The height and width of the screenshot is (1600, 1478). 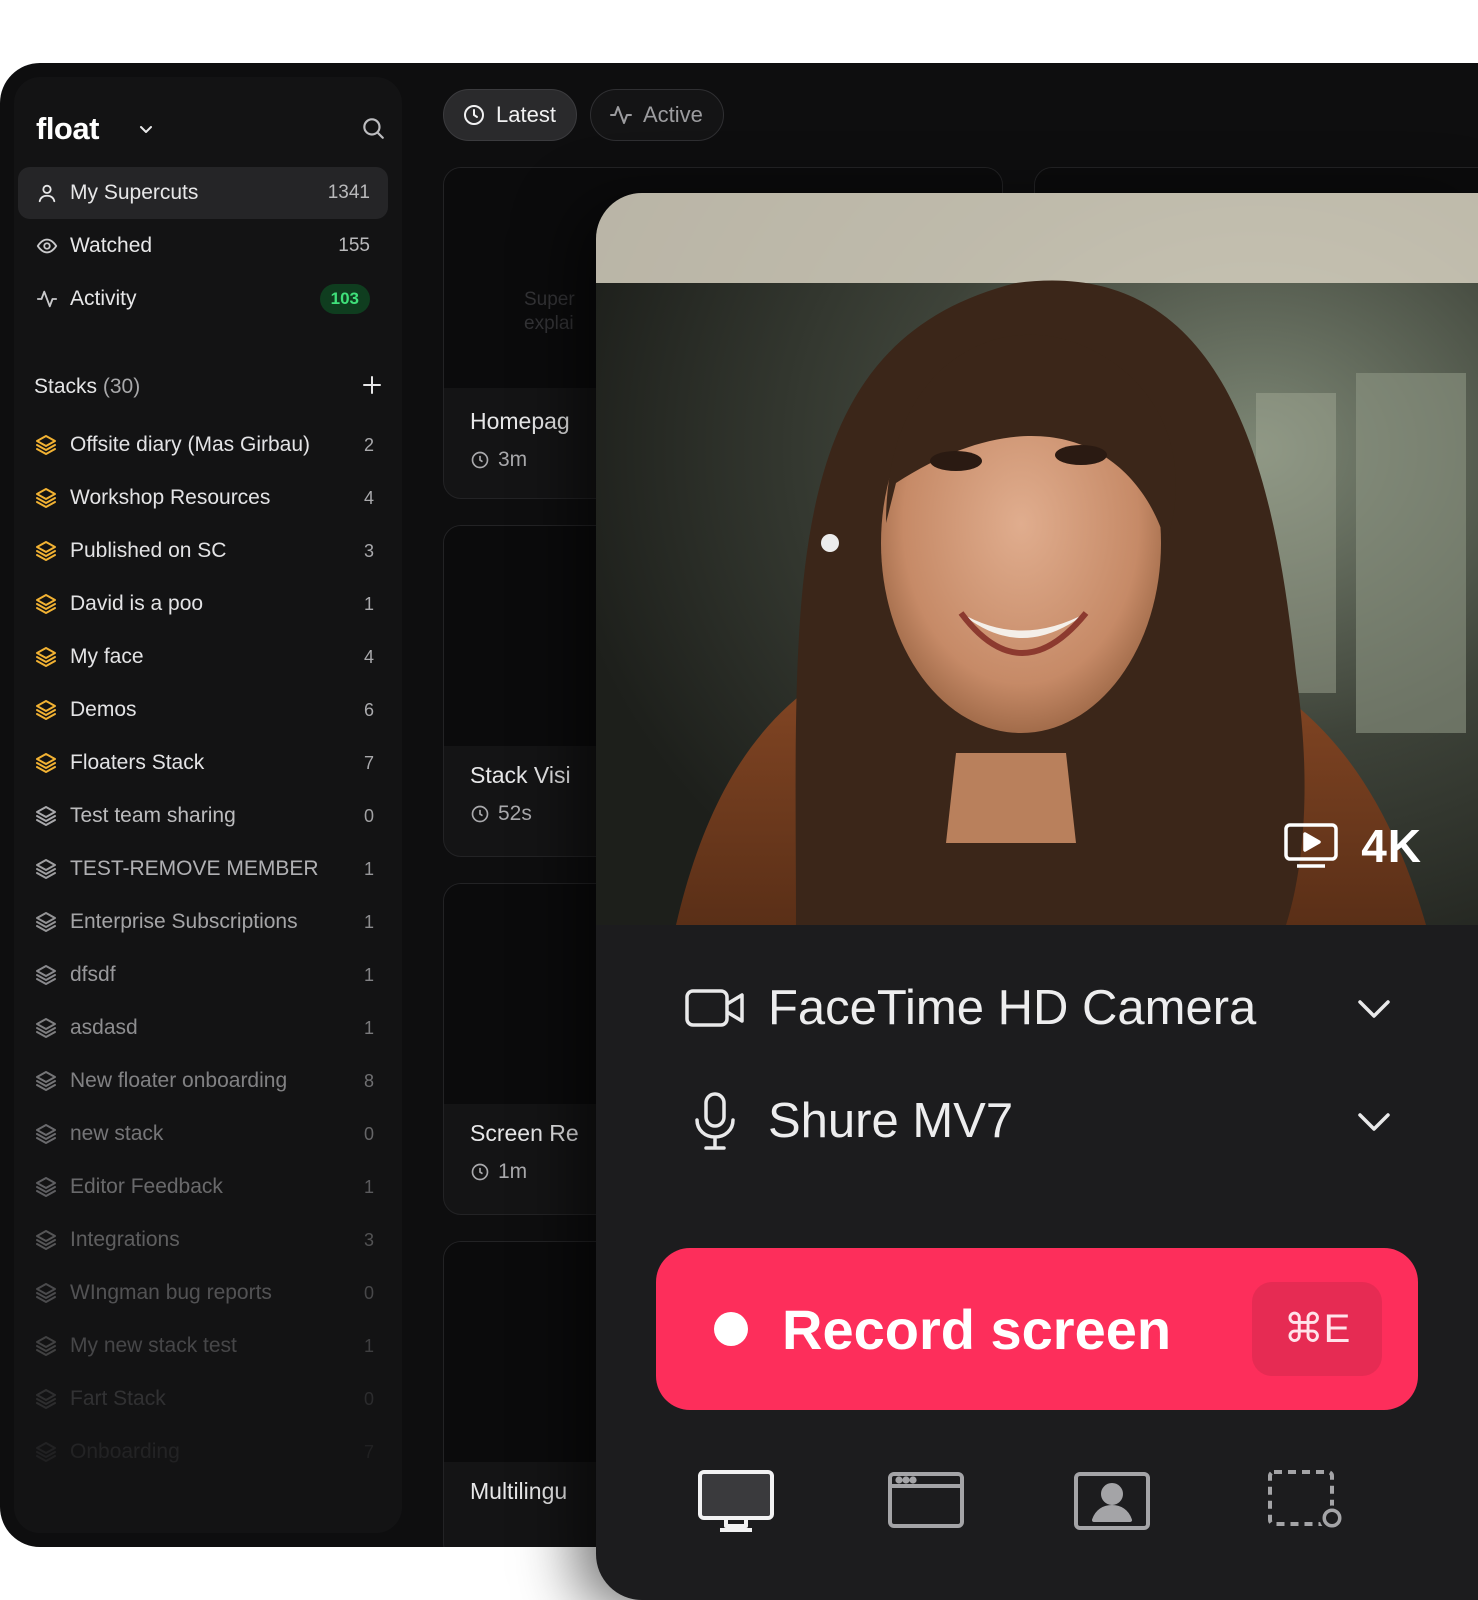 I want to click on stack-label: Offsite diary (Mas Girbau), so click(x=190, y=444).